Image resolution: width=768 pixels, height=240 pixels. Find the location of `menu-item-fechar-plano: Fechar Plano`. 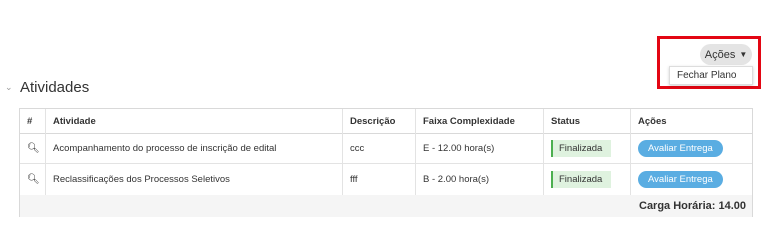

menu-item-fechar-plano: Fechar Plano is located at coordinates (706, 75).